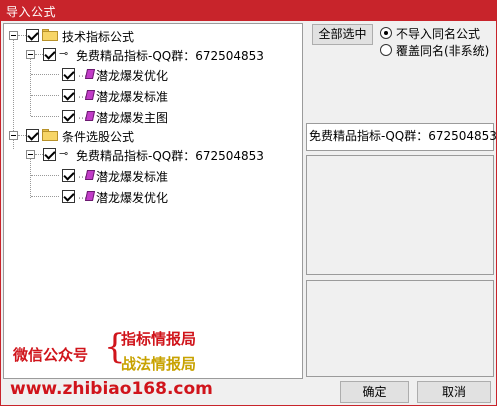 The width and height of the screenshot is (497, 406). Describe the element at coordinates (454, 392) in the screenshot. I see `cancel-button: 取消` at that location.